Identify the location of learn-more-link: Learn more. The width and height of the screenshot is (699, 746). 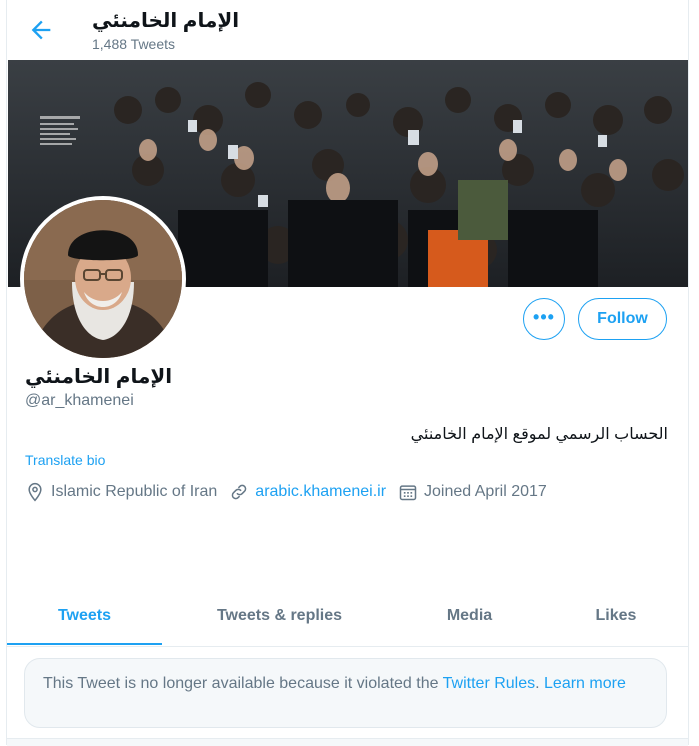
(585, 683).